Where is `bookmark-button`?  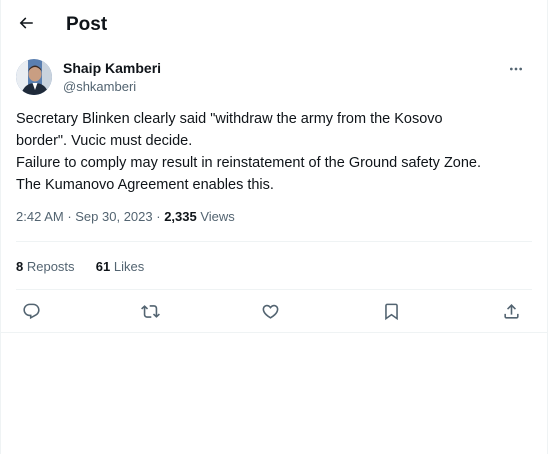 bookmark-button is located at coordinates (391, 311).